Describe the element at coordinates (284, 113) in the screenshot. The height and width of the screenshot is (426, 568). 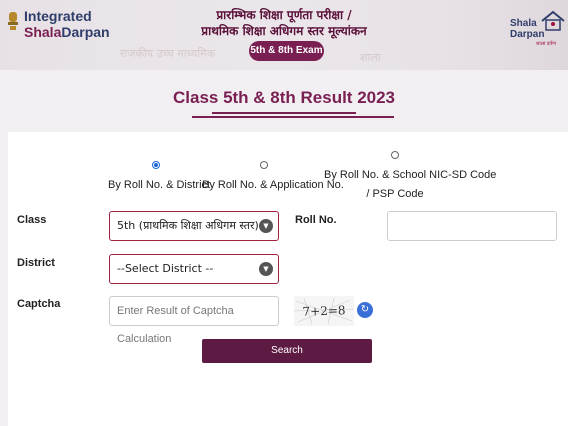
I see `title-underline` at that location.